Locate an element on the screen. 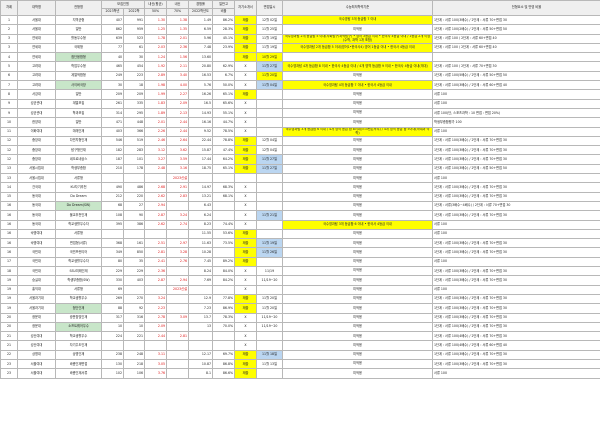 This screenshot has height=421, width=600. cell-n22: 523 is located at coordinates (134, 38).